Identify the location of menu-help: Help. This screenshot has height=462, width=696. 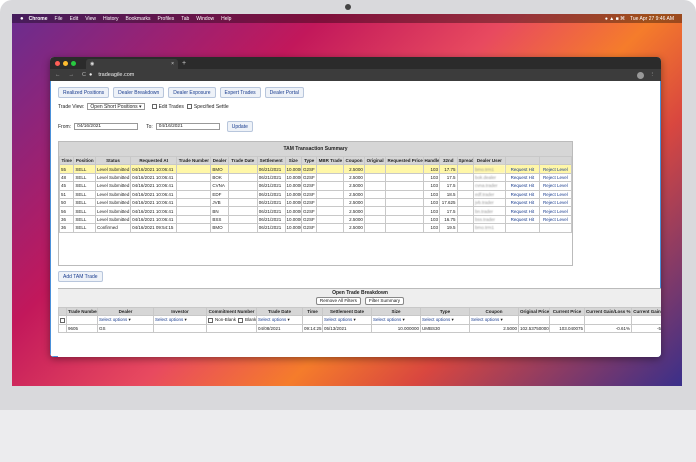
(226, 19).